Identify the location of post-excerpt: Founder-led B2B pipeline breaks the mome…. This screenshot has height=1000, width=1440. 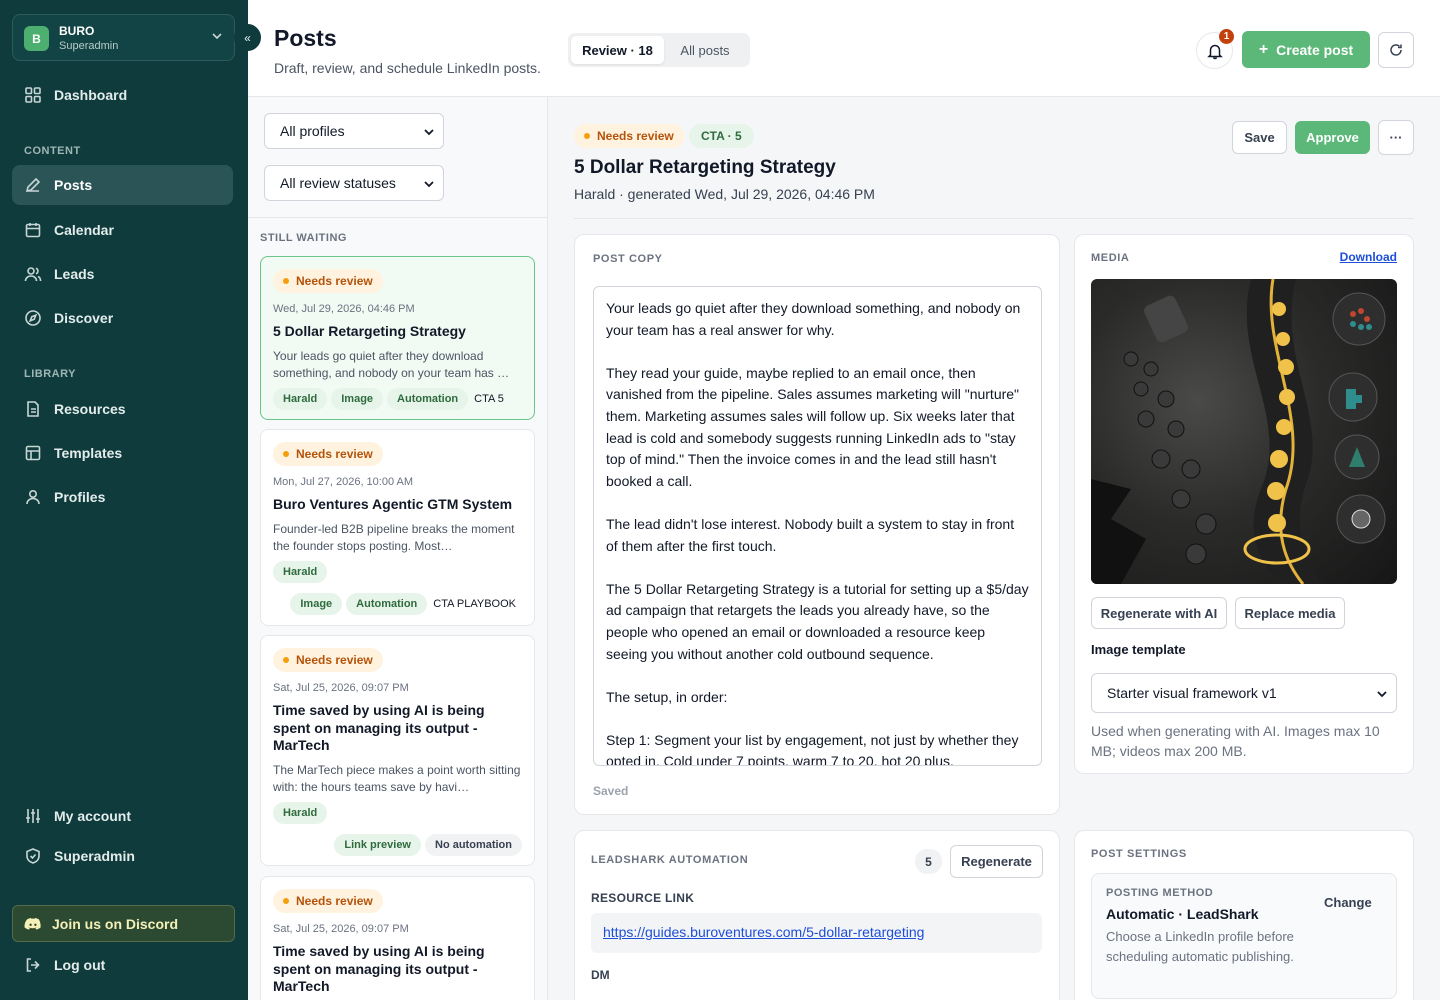
(394, 537).